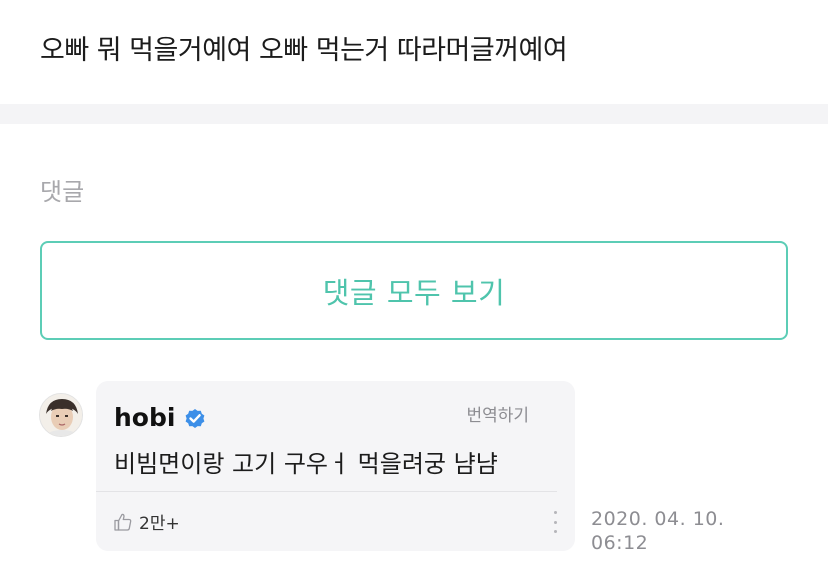 The height and width of the screenshot is (567, 828). What do you see at coordinates (414, 114) in the screenshot?
I see `section-divider` at bounding box center [414, 114].